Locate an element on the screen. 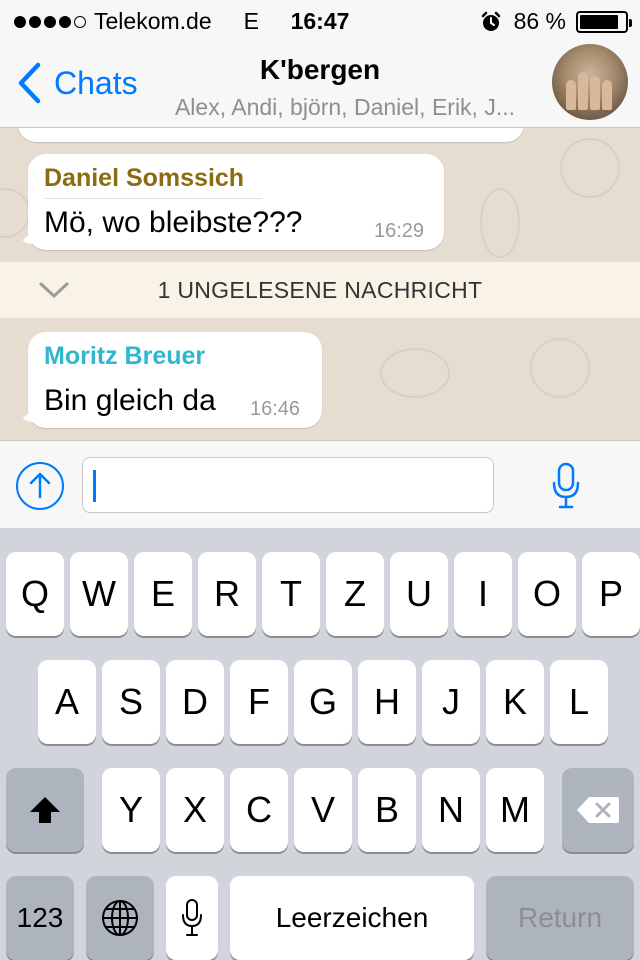  message-input-bar is located at coordinates (320, 484).